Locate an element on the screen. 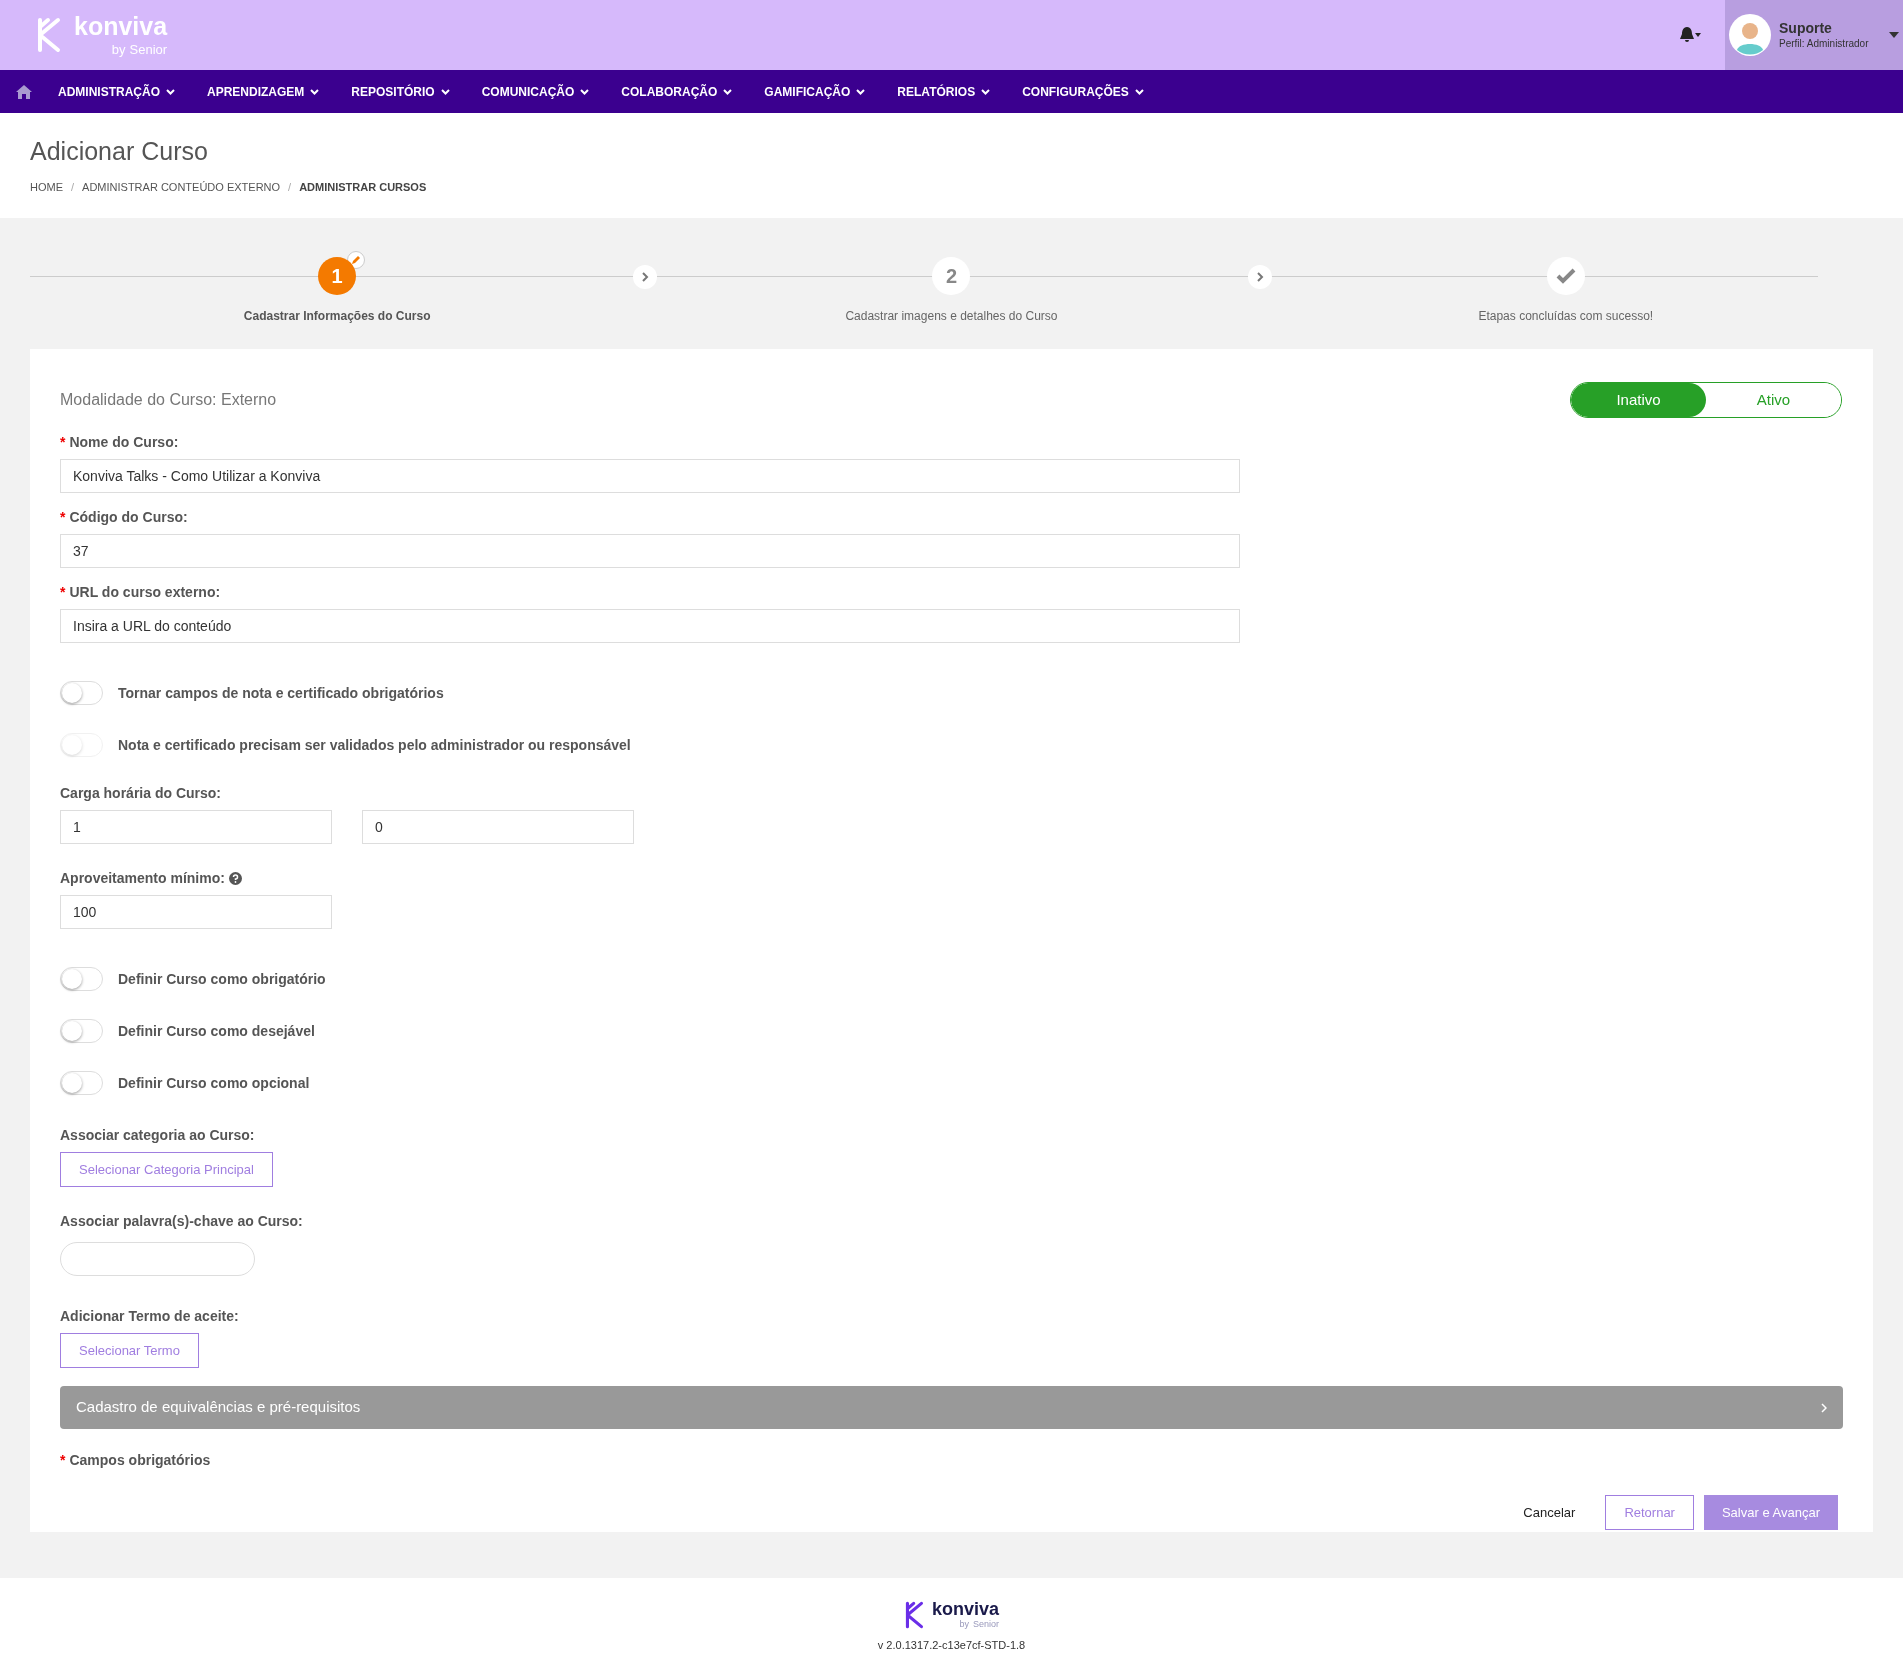 Image resolution: width=1903 pixels, height=1670 pixels. field-label: Associar categoria ao Curso: is located at coordinates (157, 1135).